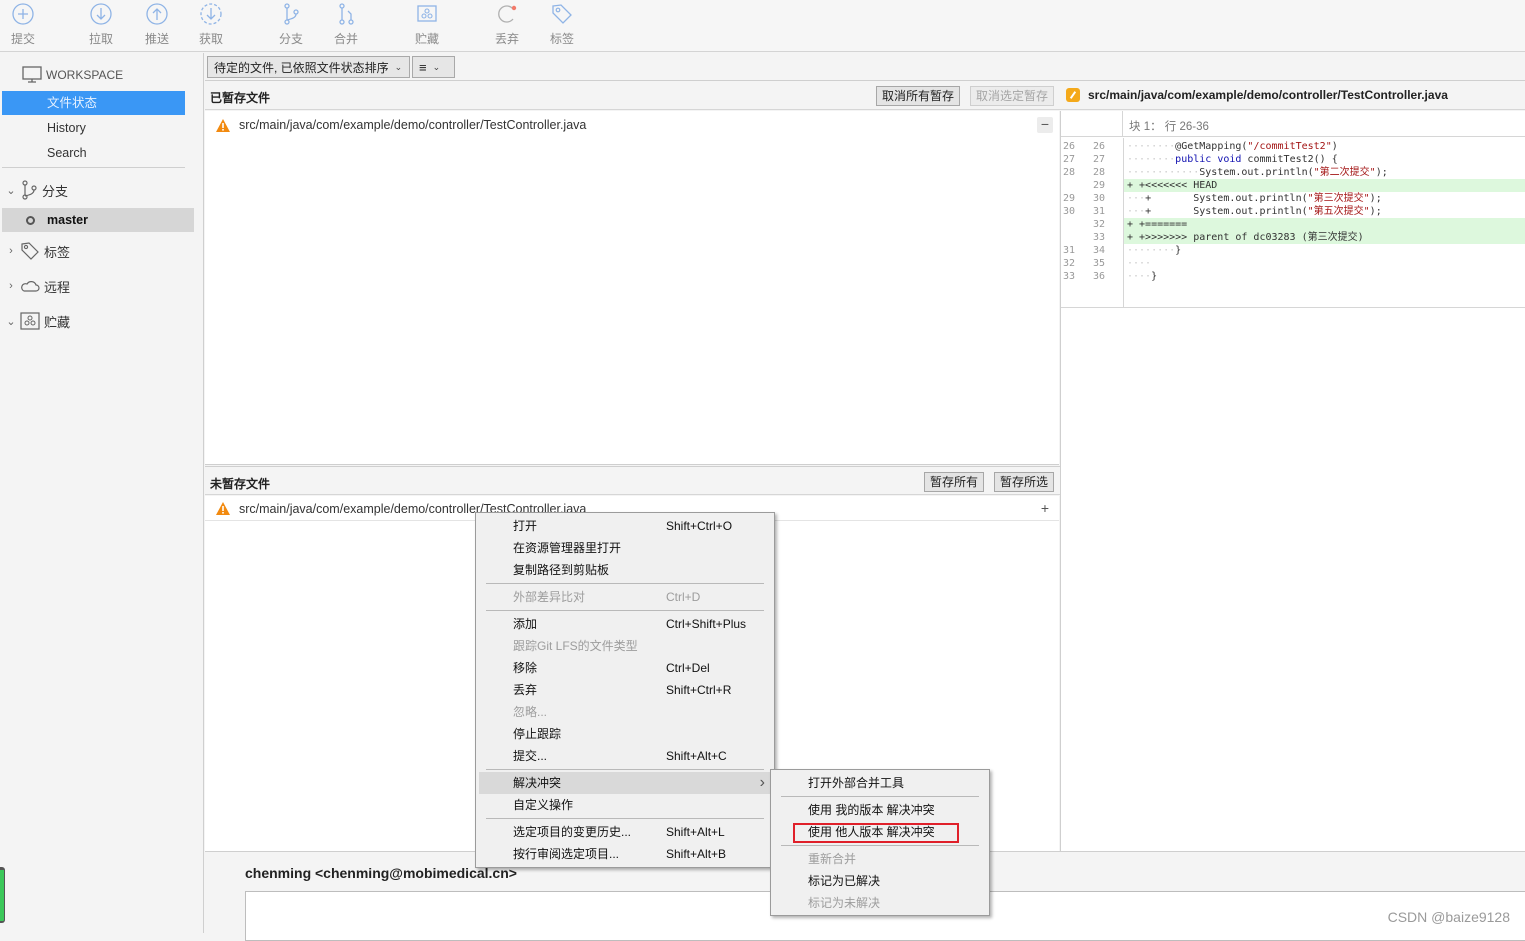 This screenshot has height=941, width=1525. I want to click on sidebar-item-file-status: 文件状态, so click(93, 103).